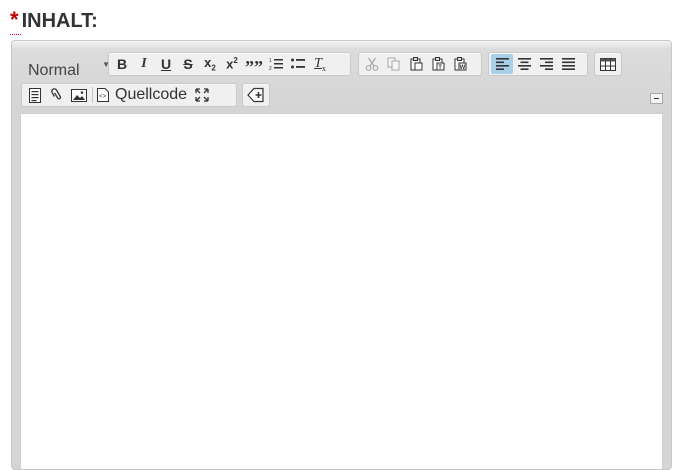 This screenshot has height=470, width=679. I want to click on maximize-button, so click(202, 95).